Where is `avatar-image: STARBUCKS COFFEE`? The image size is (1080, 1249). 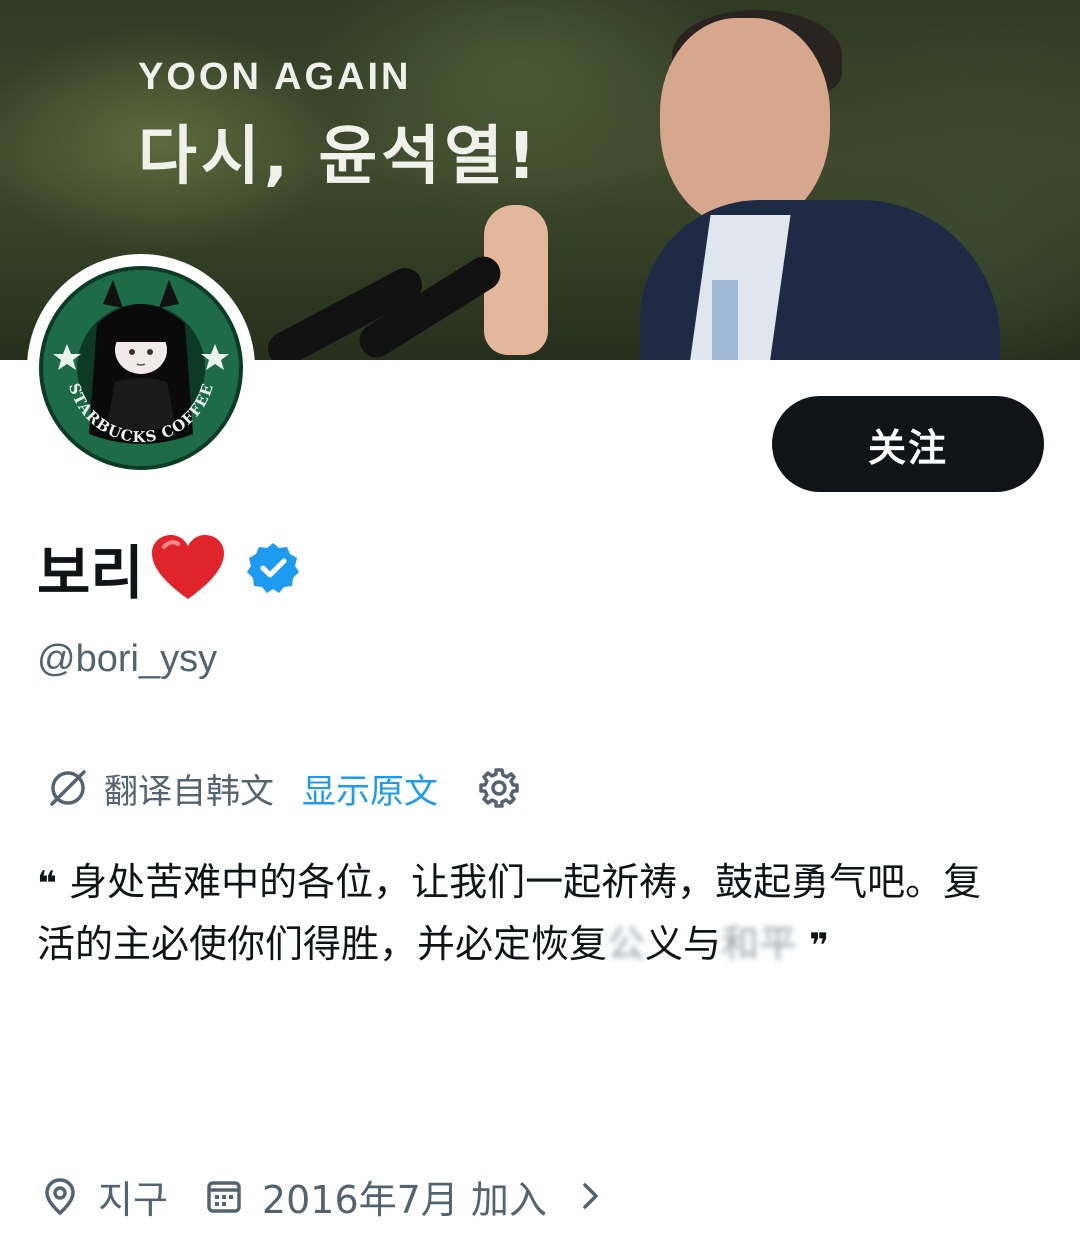 avatar-image: STARBUCKS COFFEE is located at coordinates (141, 368).